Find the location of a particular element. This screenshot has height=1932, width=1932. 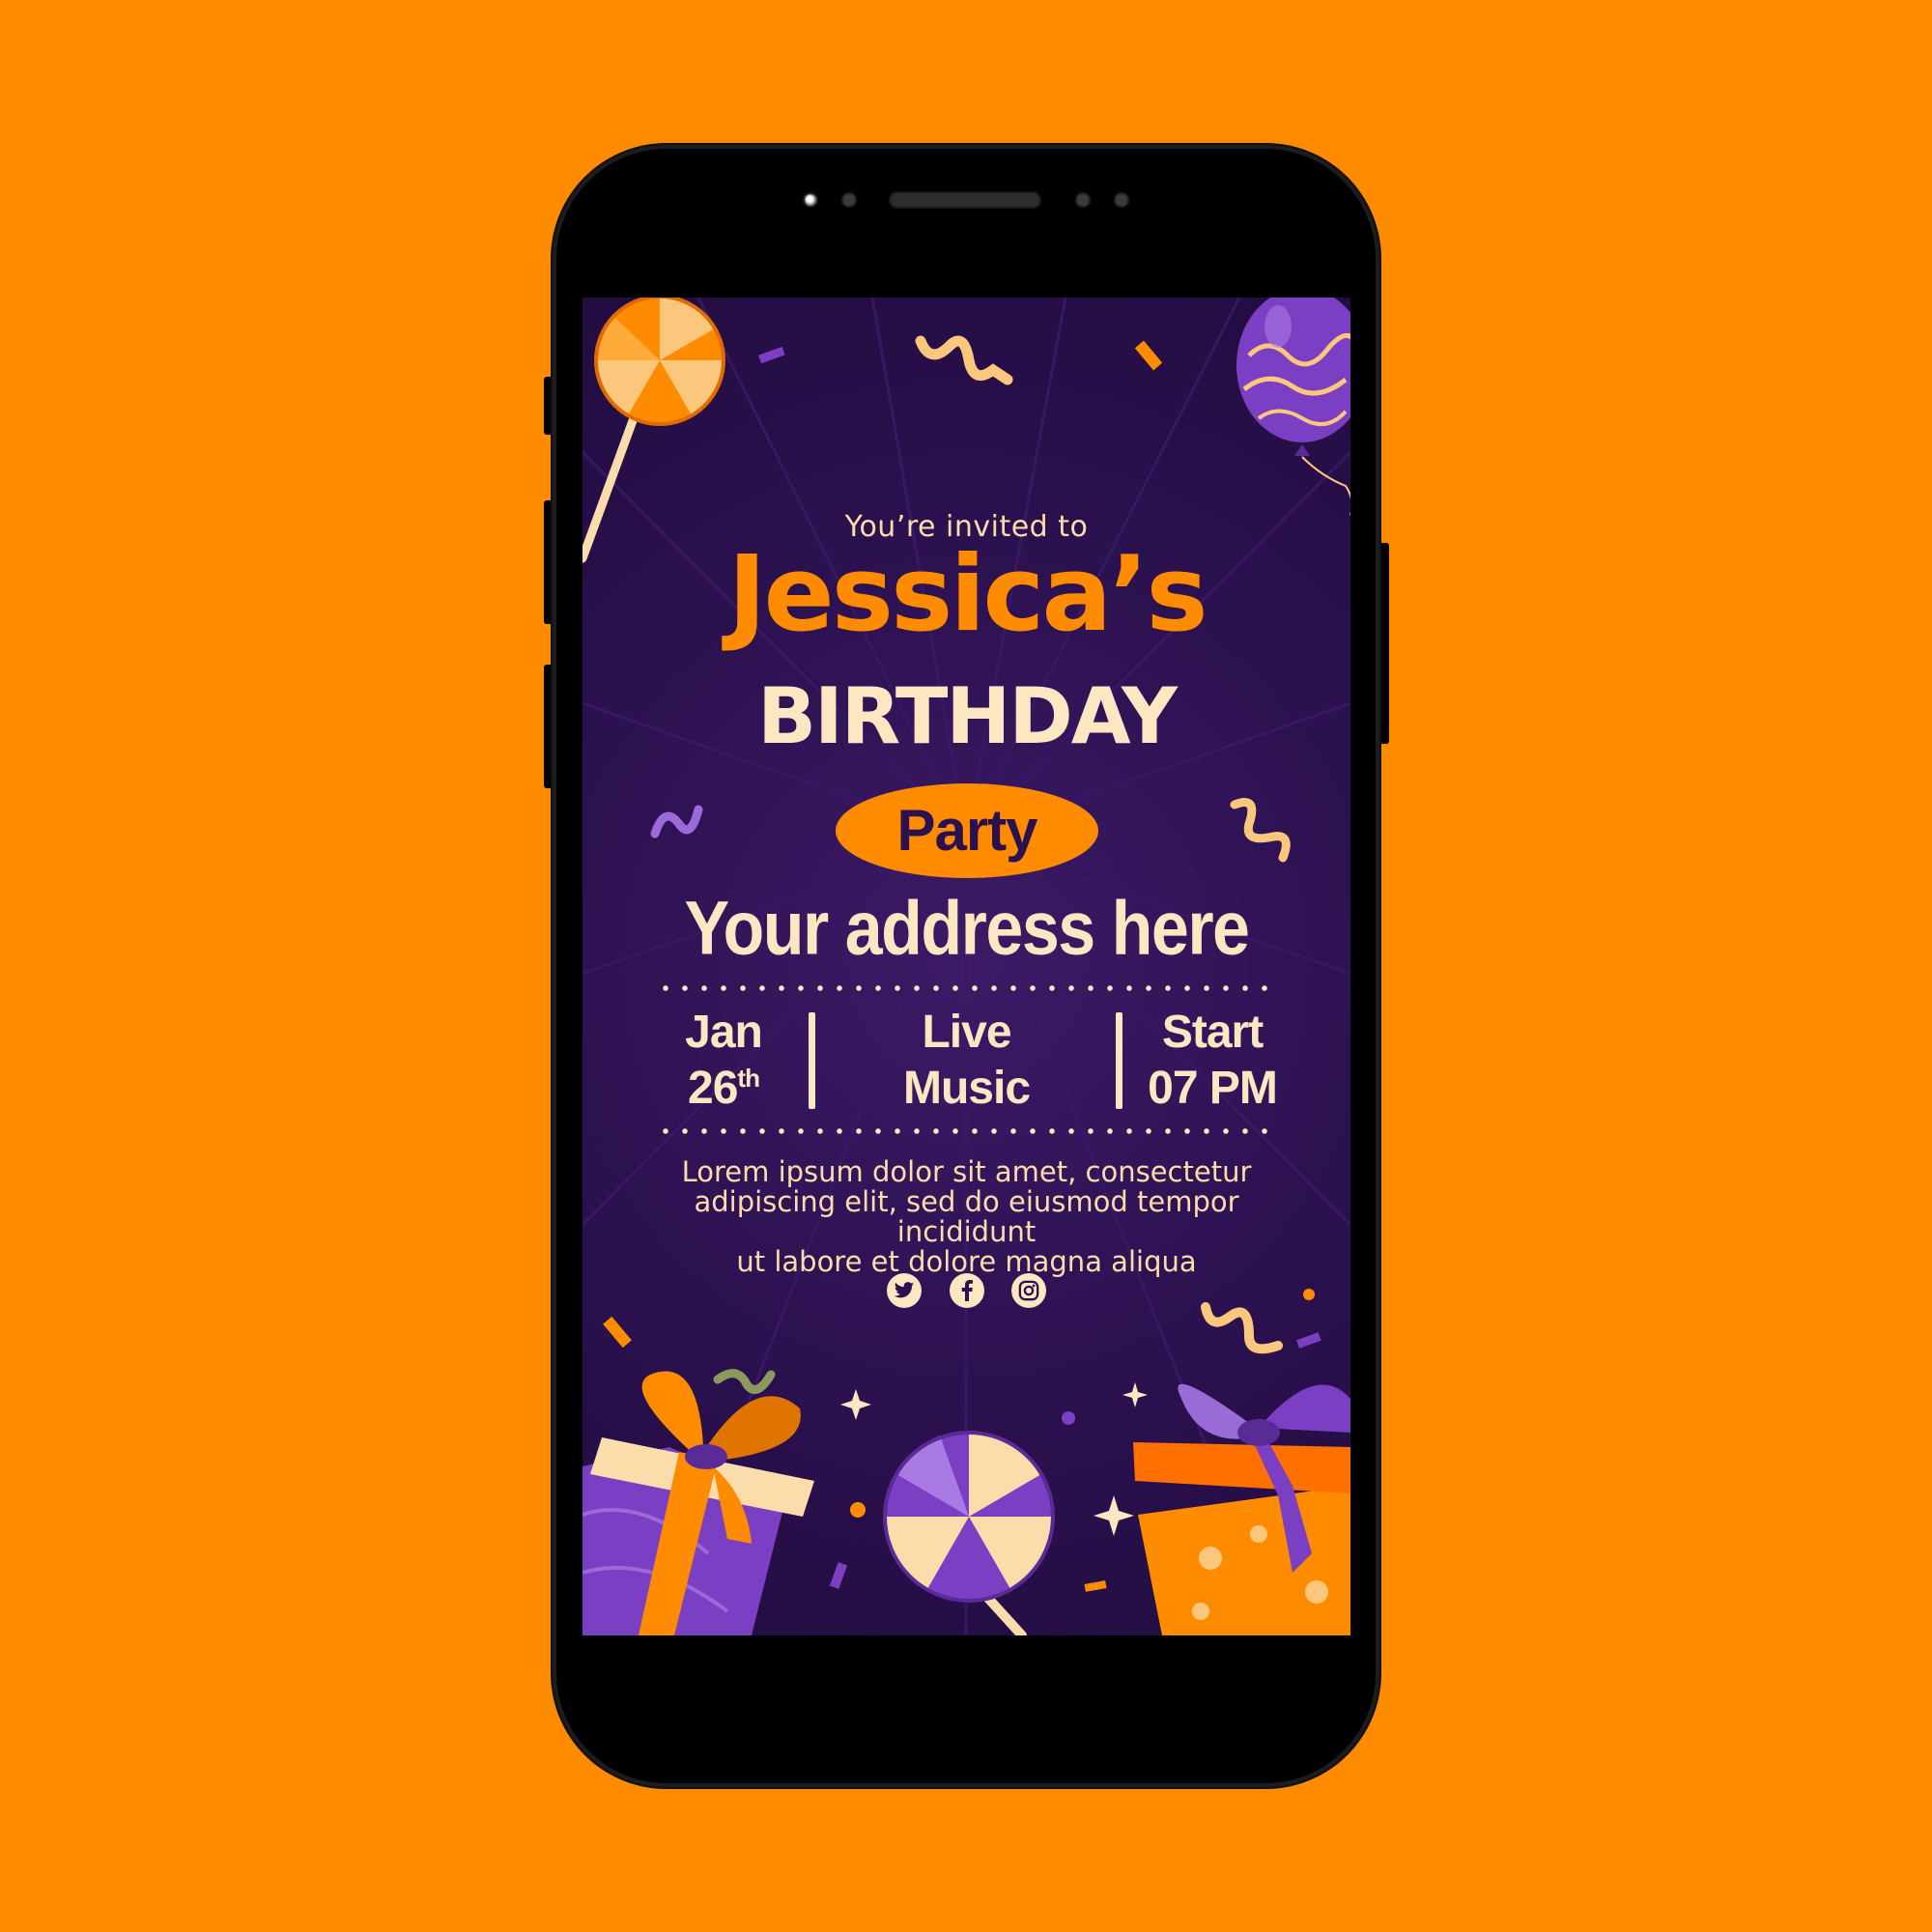

celebrant-name: Jessica’s is located at coordinates (967, 594).